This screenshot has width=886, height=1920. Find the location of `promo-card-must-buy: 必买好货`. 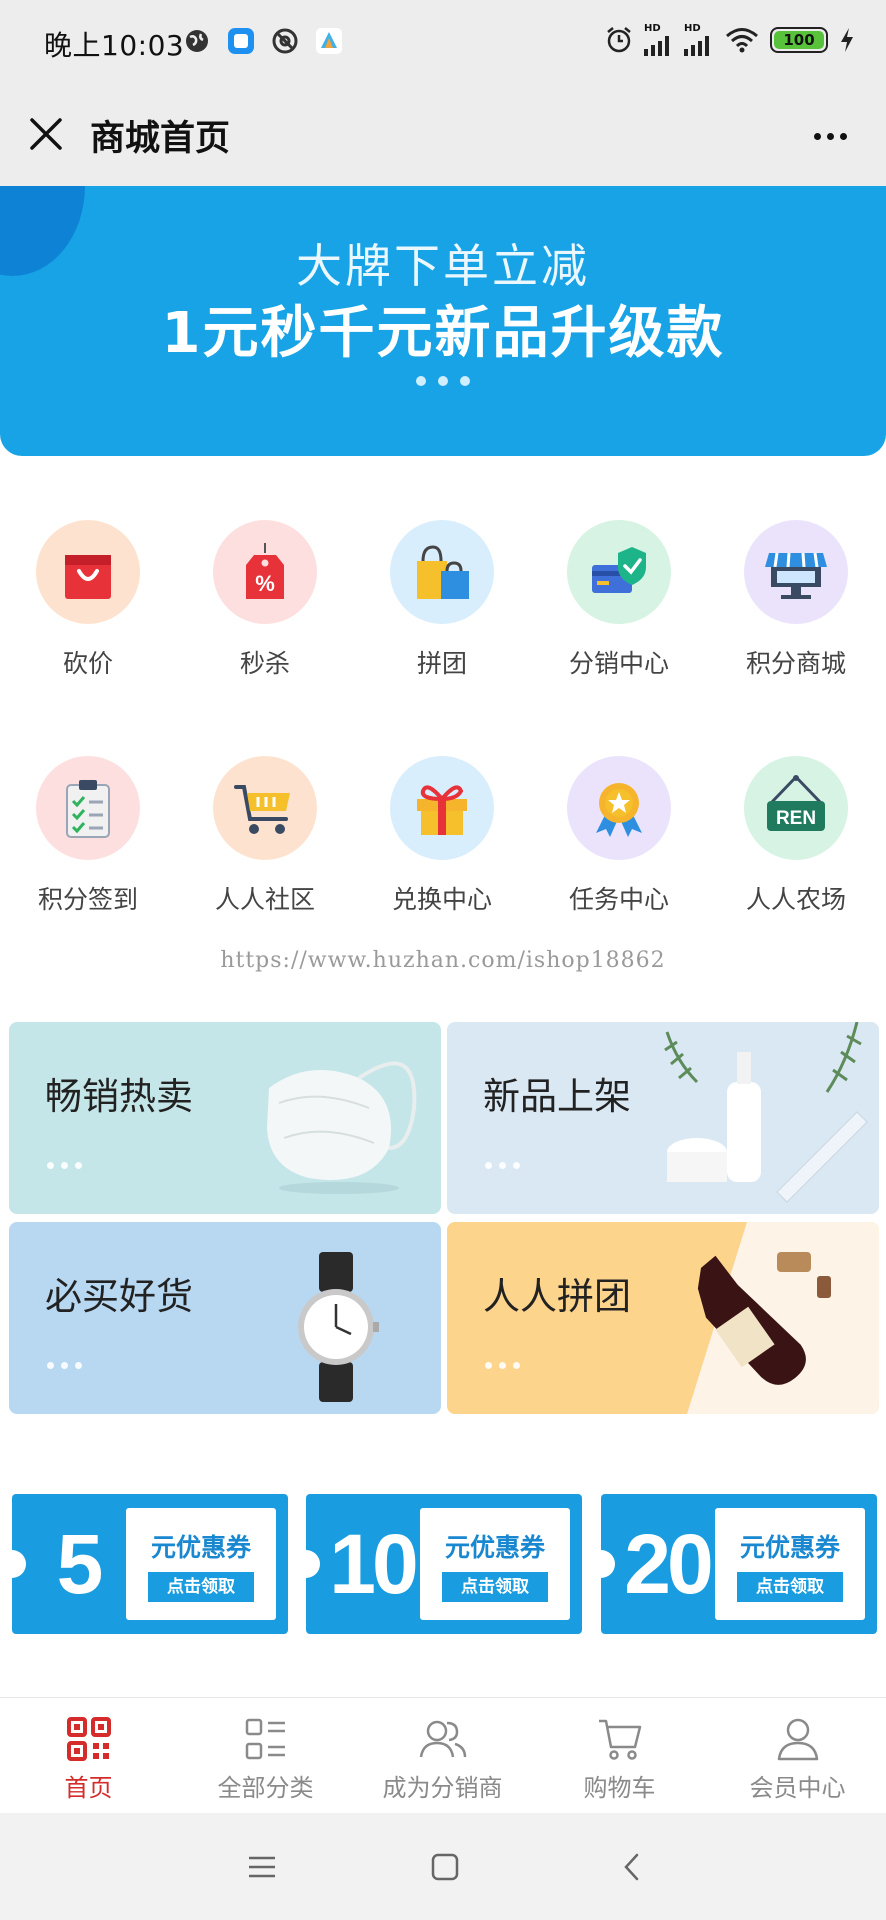

promo-card-must-buy: 必买好货 is located at coordinates (225, 1318).